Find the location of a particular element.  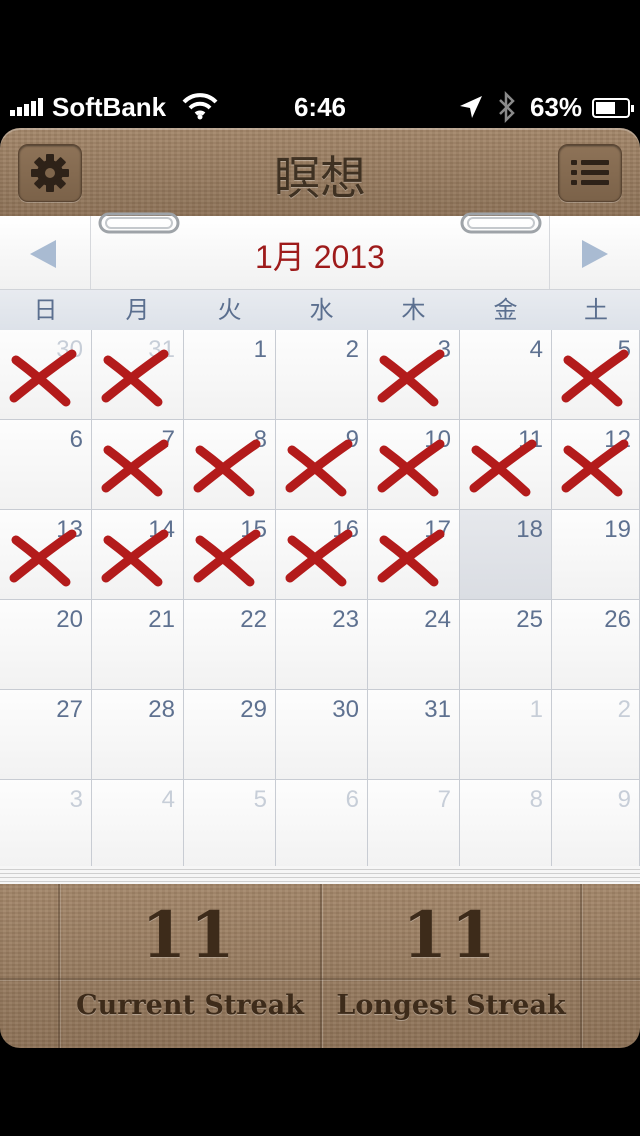

day-number: 31 is located at coordinates (437, 709).